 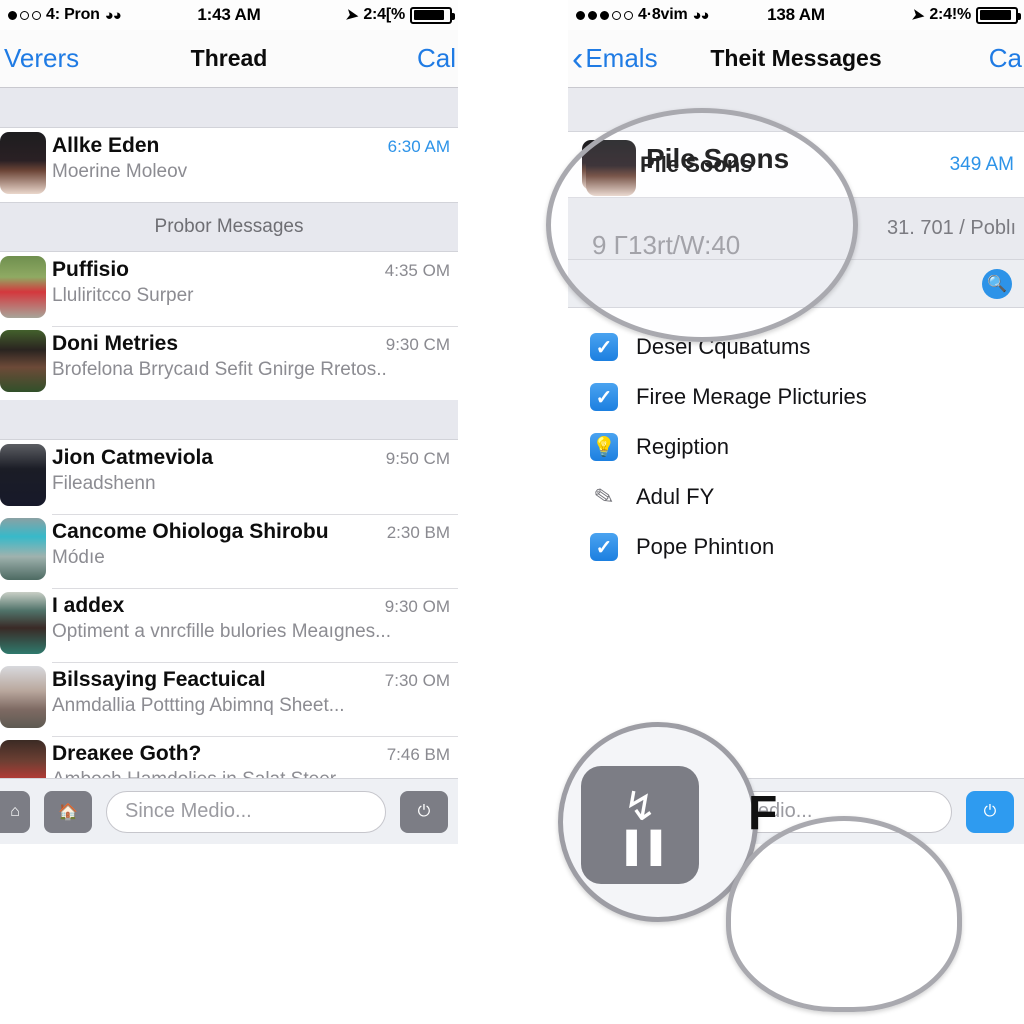 What do you see at coordinates (120, 171) in the screenshot?
I see `row-preview: Moerine Moleov` at bounding box center [120, 171].